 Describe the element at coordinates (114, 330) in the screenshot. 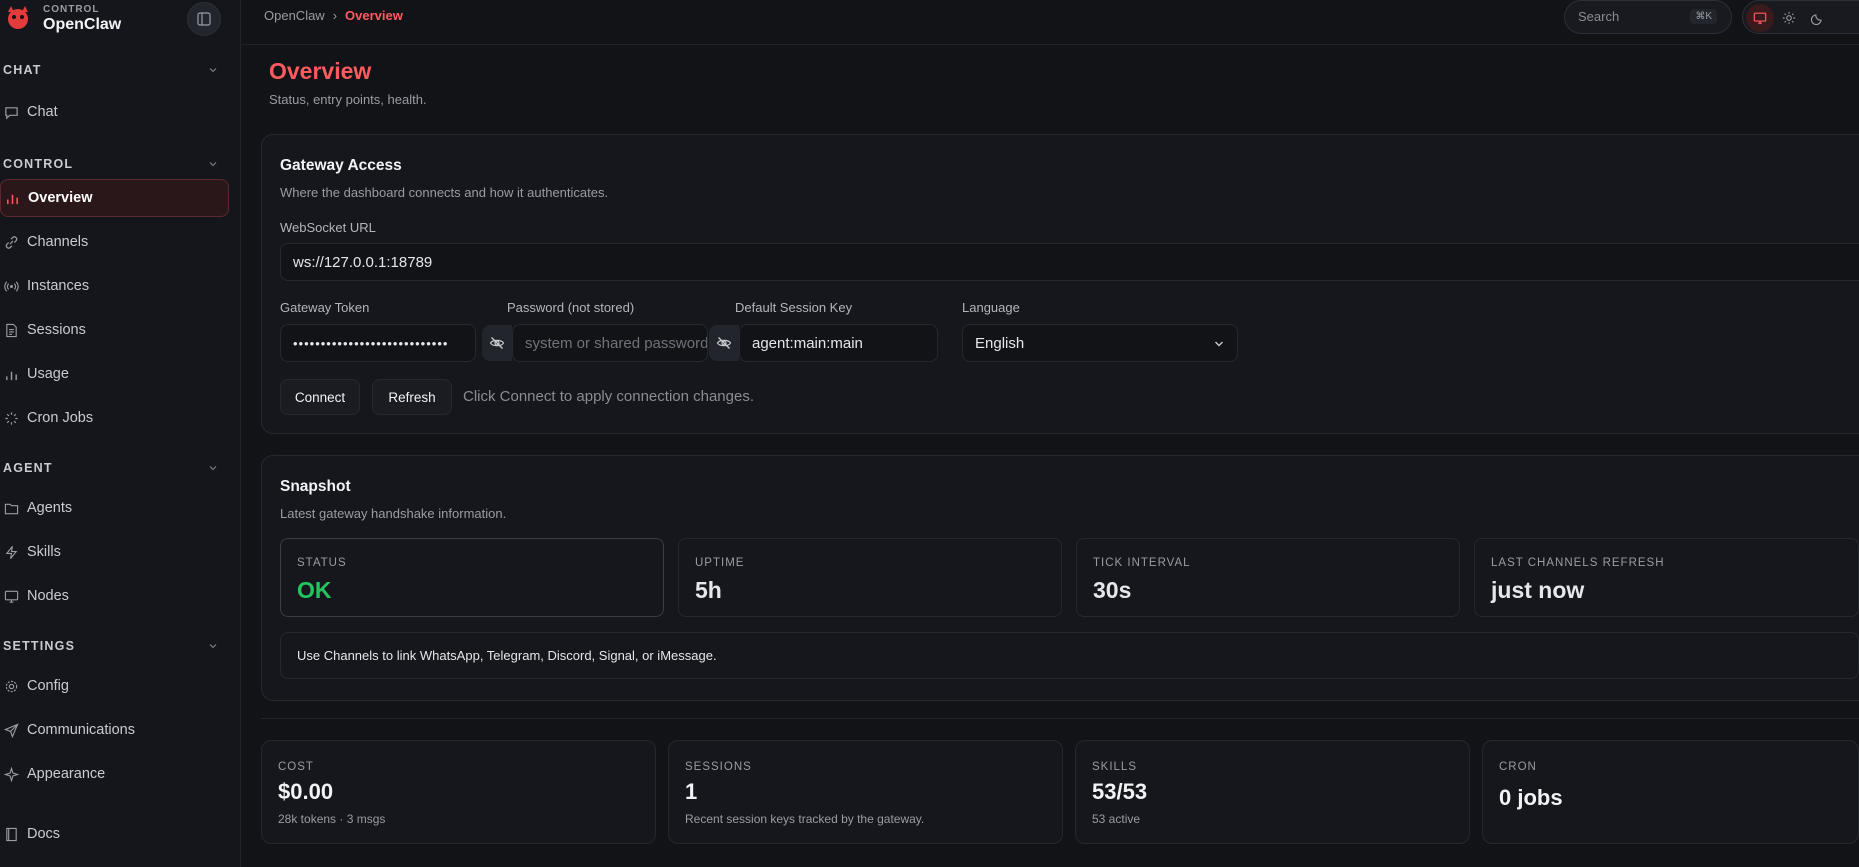

I see `sidebar-item-sessions: Sessions` at that location.